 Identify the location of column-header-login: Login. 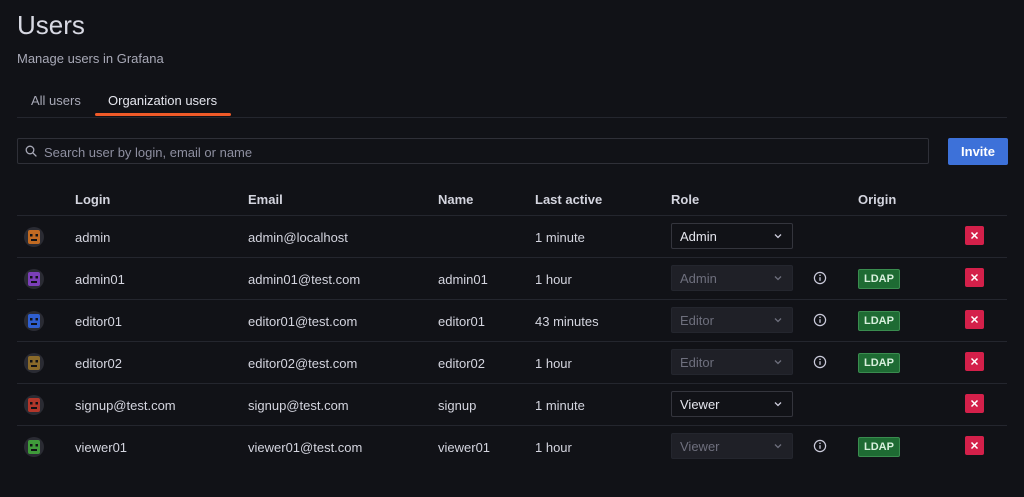
(93, 199).